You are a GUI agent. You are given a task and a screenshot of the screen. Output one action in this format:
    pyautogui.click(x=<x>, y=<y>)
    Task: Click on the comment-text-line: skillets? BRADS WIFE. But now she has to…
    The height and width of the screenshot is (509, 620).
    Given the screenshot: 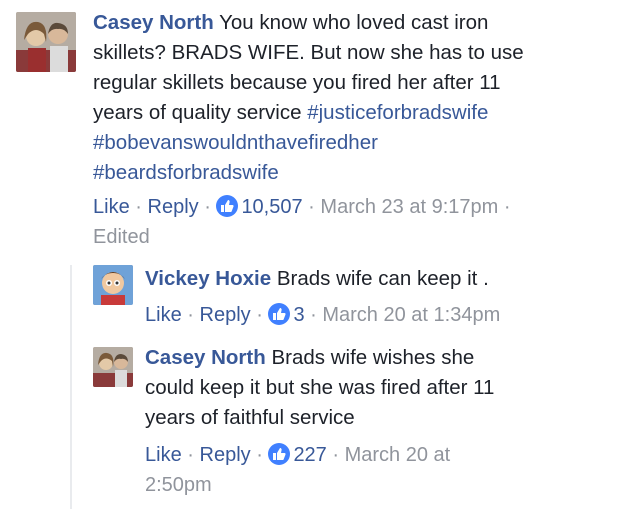 What is the action you would take?
    pyautogui.click(x=308, y=52)
    